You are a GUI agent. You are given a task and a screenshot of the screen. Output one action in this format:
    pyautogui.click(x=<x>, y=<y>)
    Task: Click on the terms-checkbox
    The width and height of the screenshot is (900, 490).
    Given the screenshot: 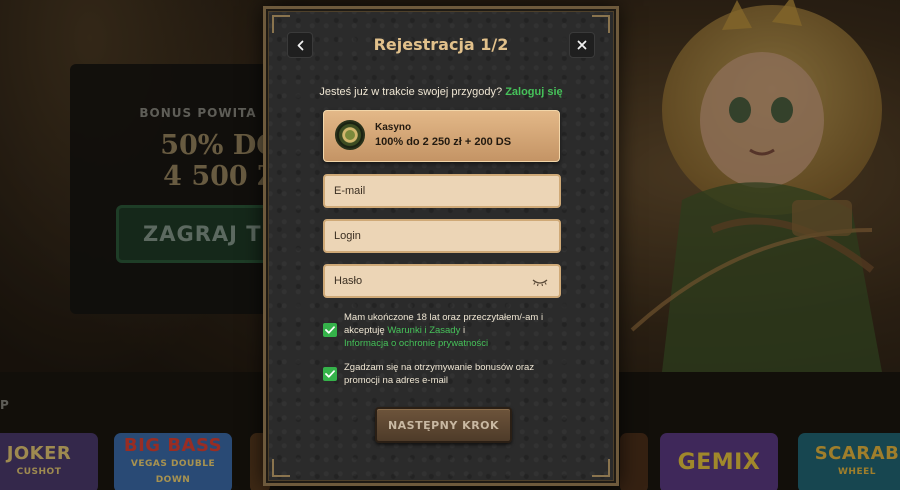 What is the action you would take?
    pyautogui.click(x=330, y=330)
    